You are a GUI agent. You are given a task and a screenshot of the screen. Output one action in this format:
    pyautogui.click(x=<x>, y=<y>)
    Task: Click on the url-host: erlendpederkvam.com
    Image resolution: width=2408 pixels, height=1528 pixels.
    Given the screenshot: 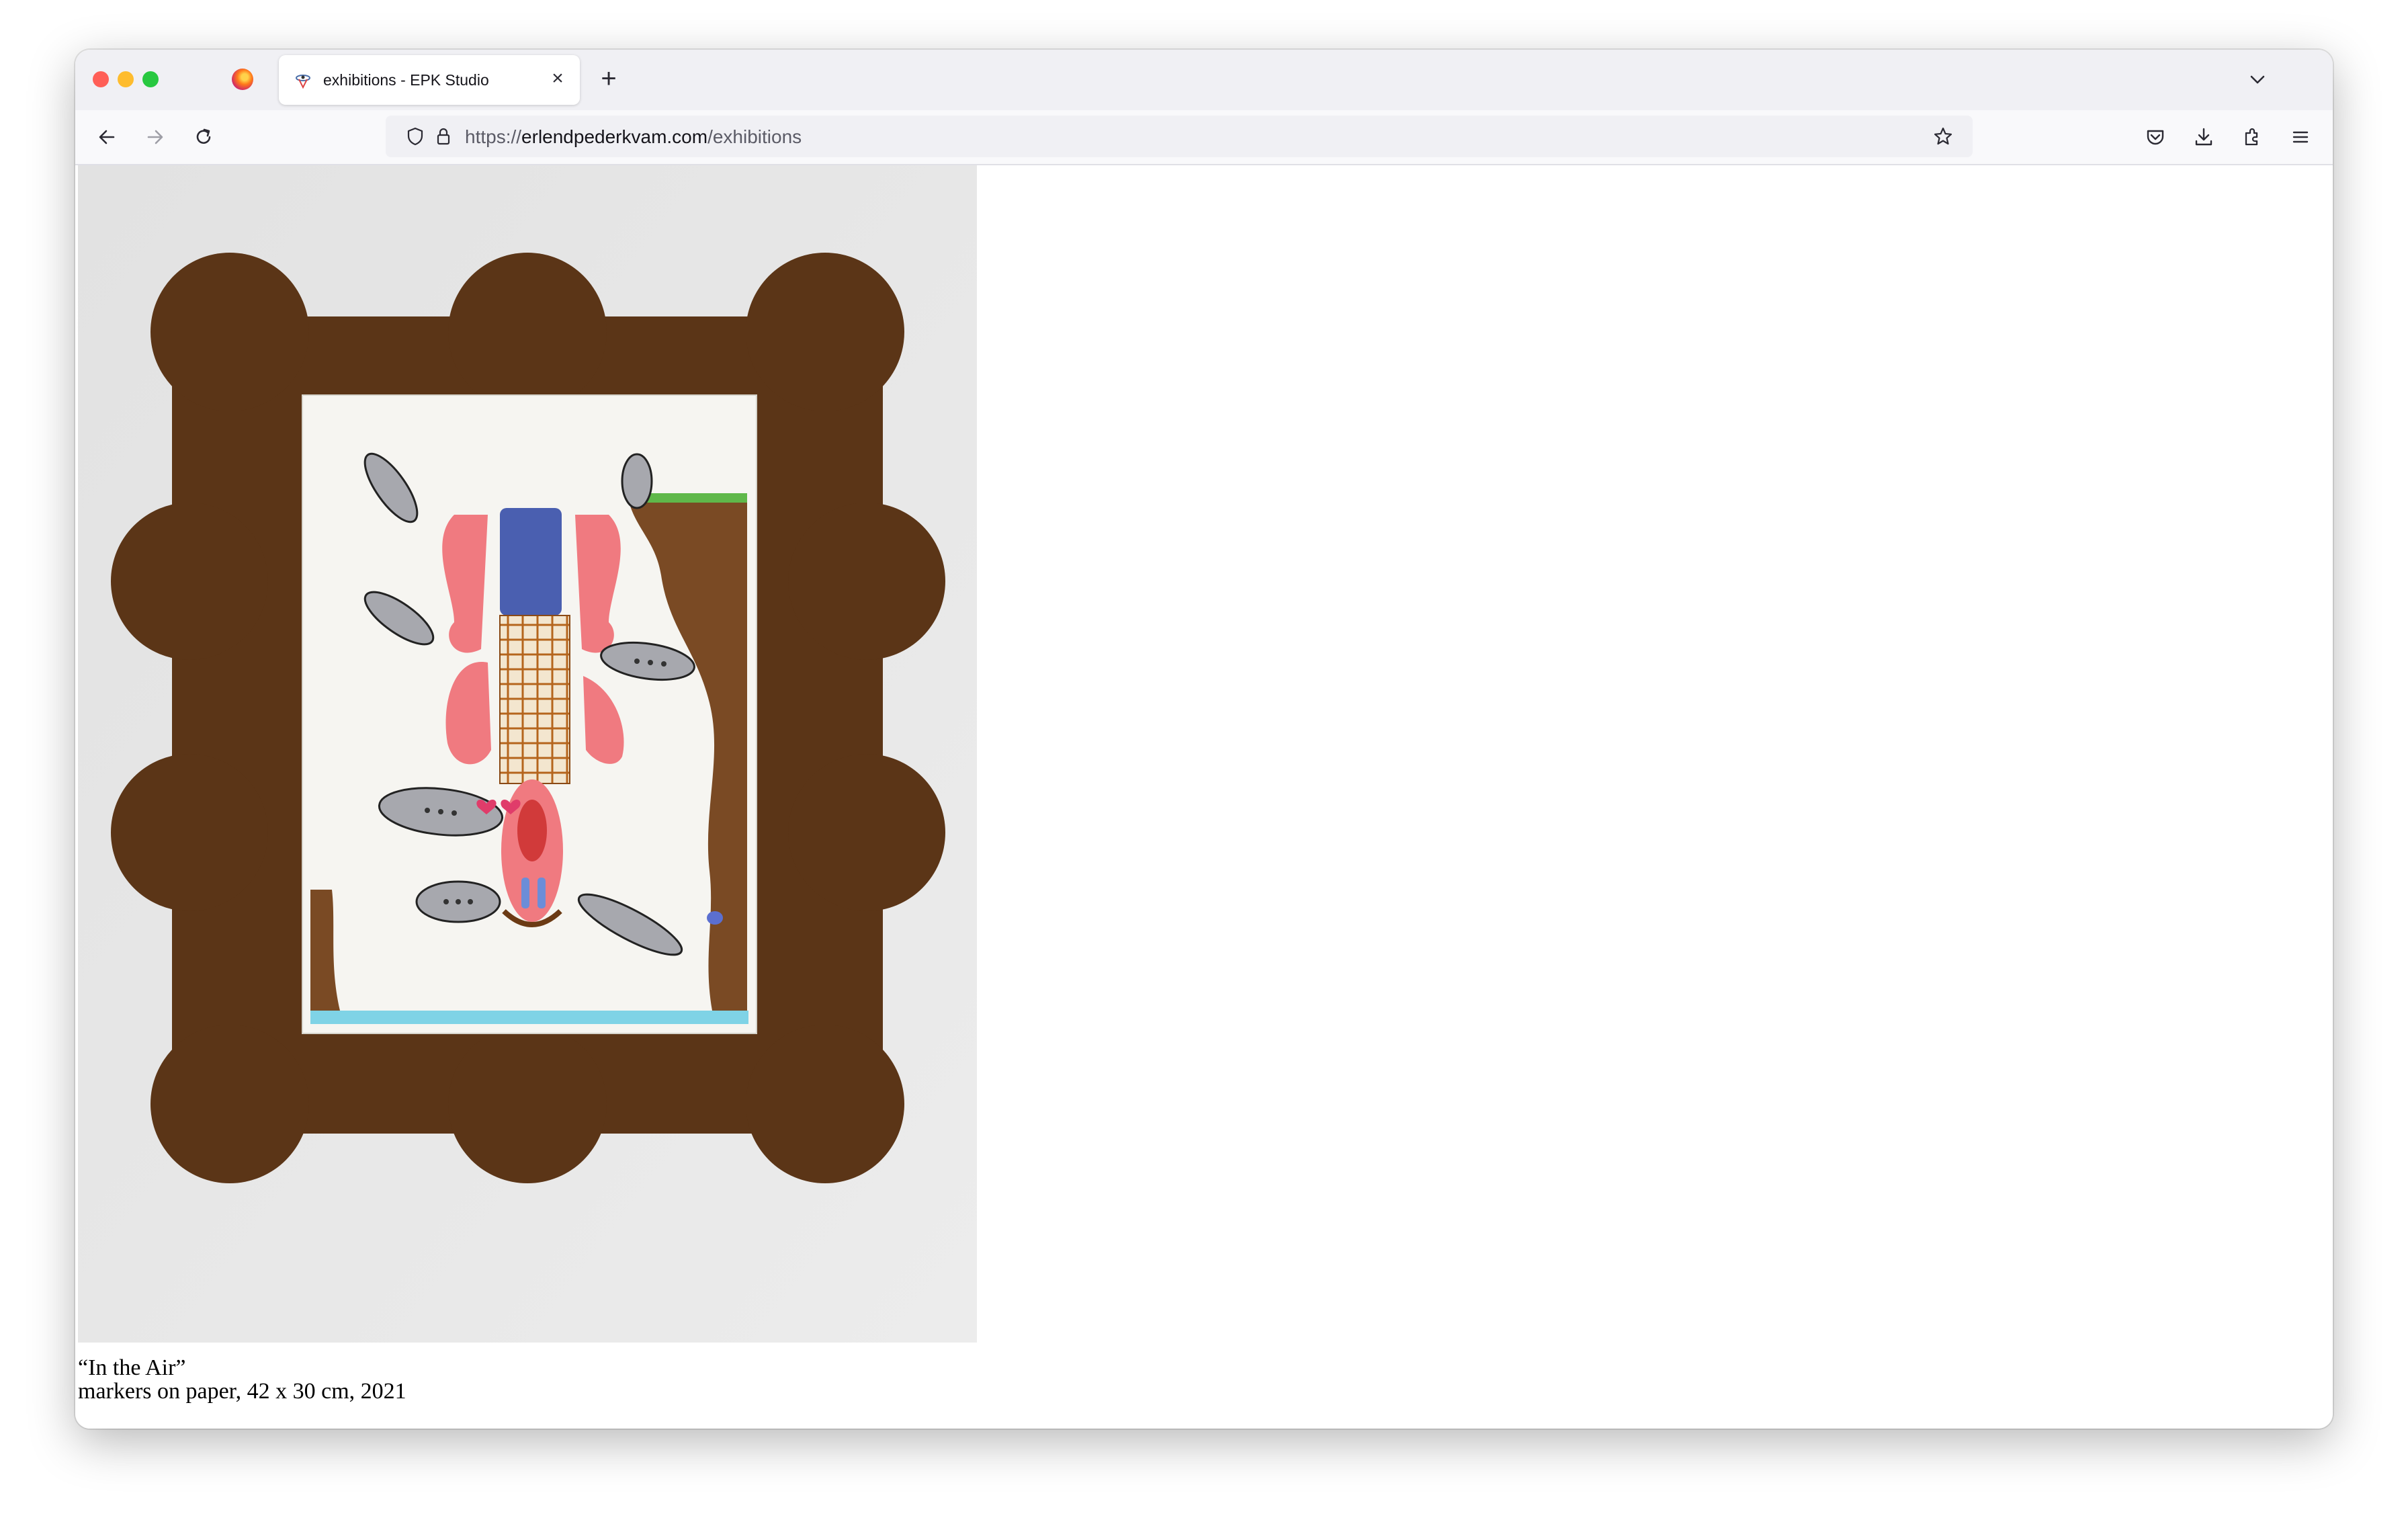 What is the action you would take?
    pyautogui.click(x=614, y=136)
    